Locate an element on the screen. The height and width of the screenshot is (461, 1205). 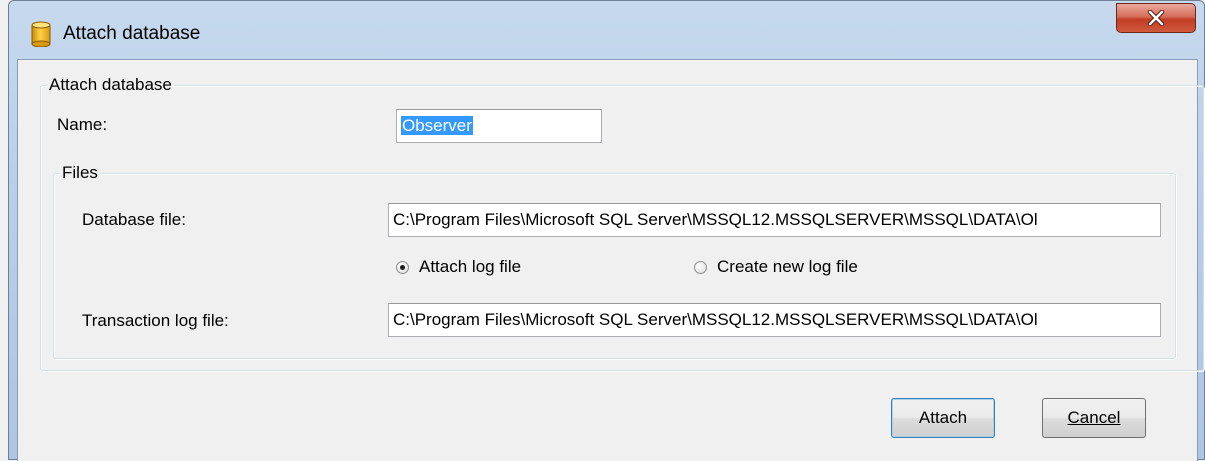
name-input: Observer is located at coordinates (499, 126).